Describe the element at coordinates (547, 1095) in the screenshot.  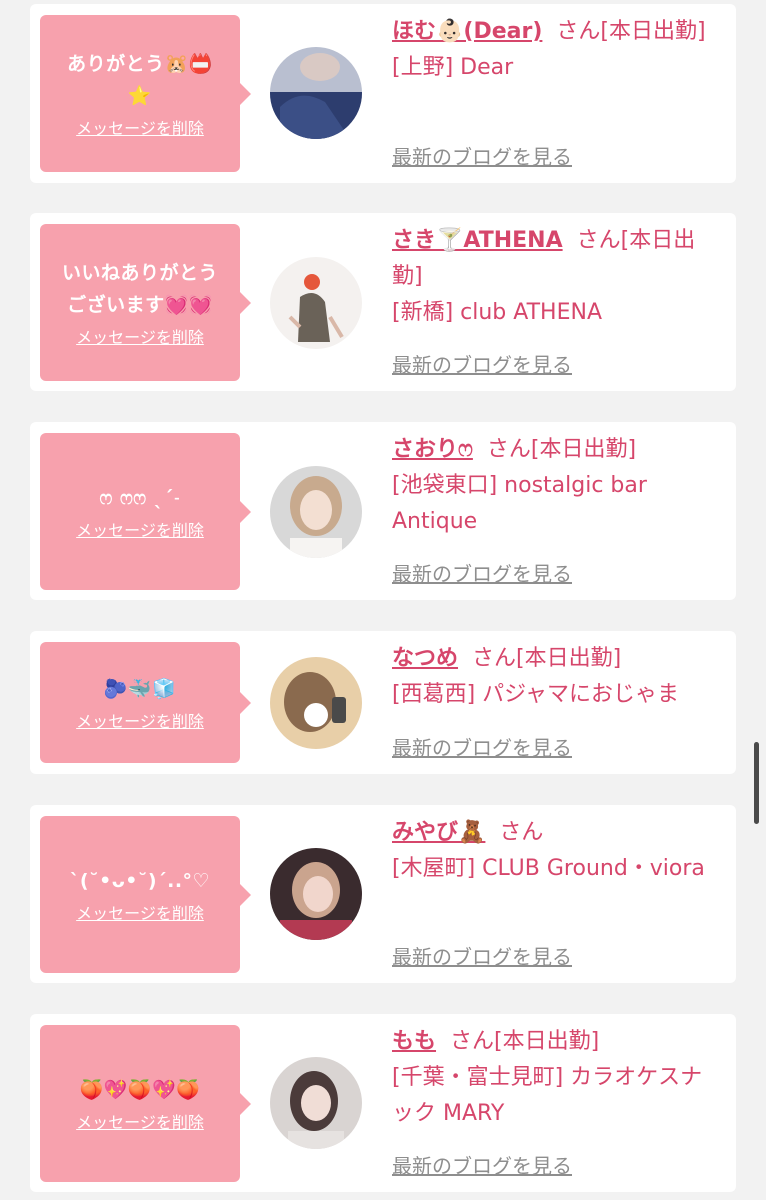
I see `shop-name: [千葉・富士見町] カラオケスナック MARY` at that location.